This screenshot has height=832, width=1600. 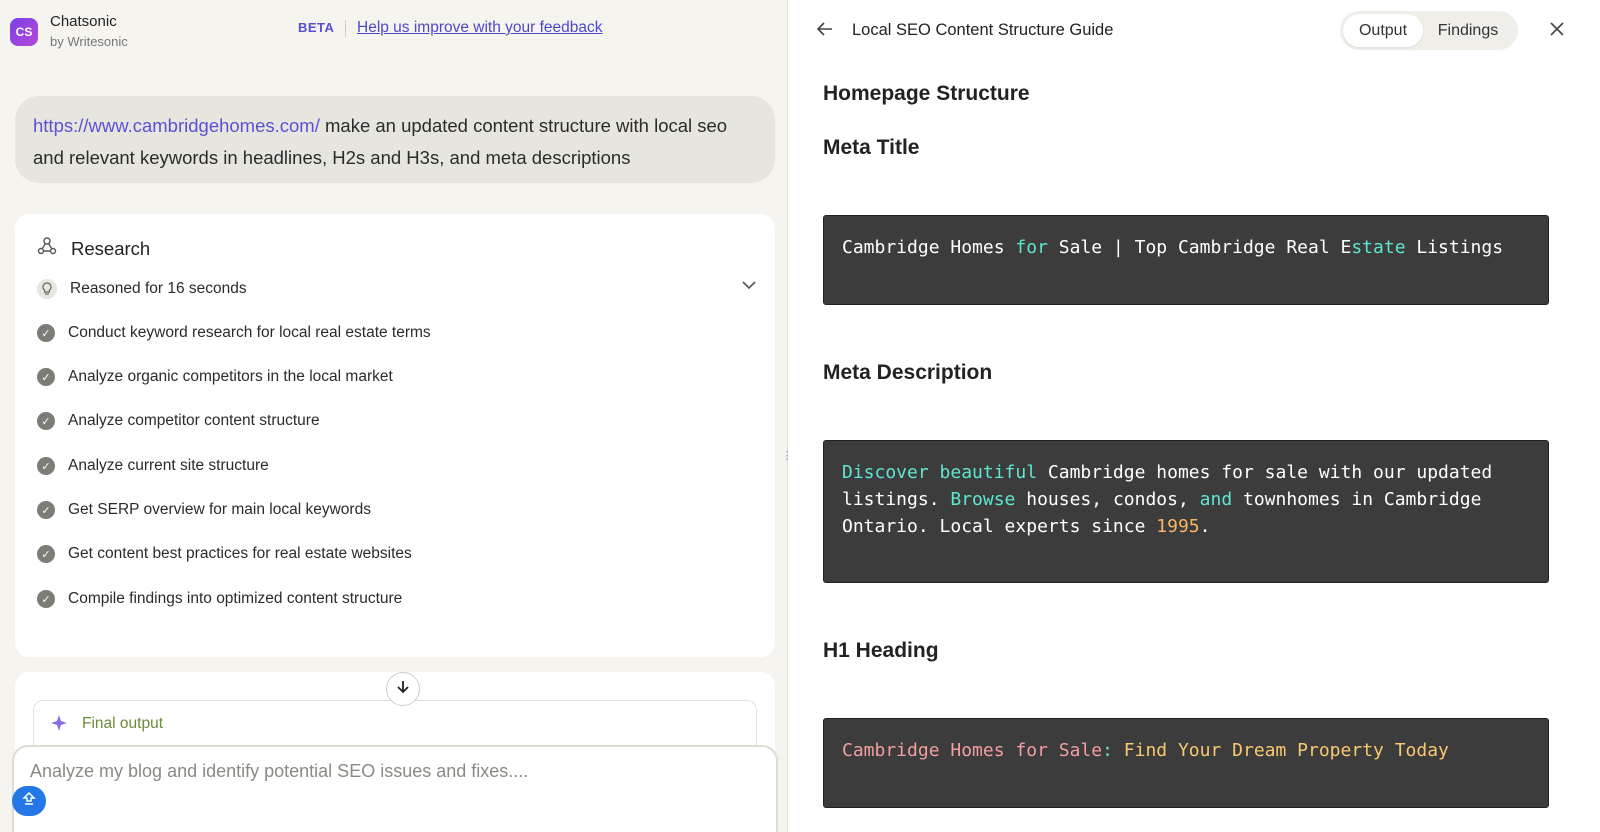 I want to click on code-number: 1995, so click(x=1178, y=526).